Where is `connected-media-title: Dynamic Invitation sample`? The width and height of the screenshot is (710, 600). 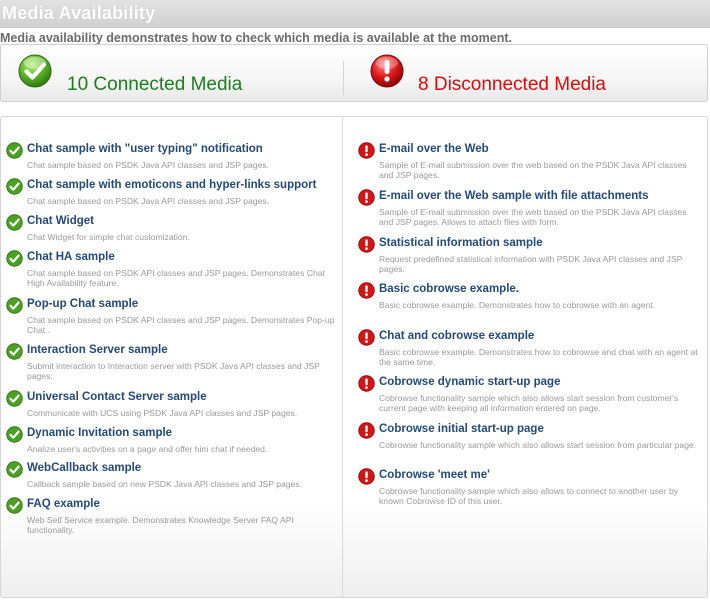
connected-media-title: Dynamic Invitation sample is located at coordinates (99, 433).